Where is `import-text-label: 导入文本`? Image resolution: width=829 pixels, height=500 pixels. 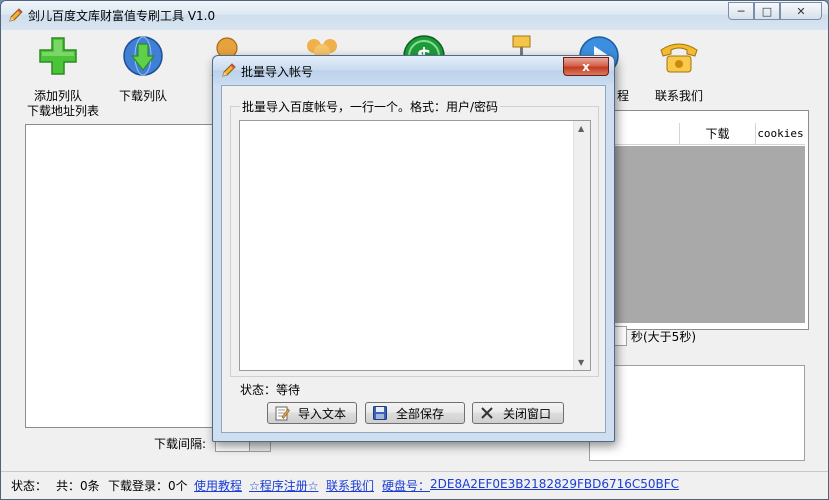 import-text-label: 导入文本 is located at coordinates (322, 413).